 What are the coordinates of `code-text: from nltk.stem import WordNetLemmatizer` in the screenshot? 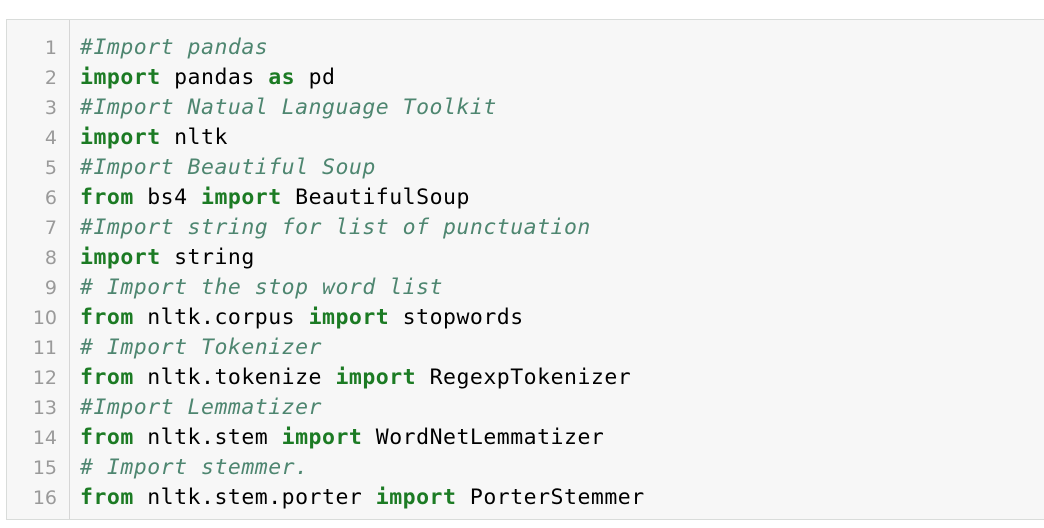 It's located at (342, 438).